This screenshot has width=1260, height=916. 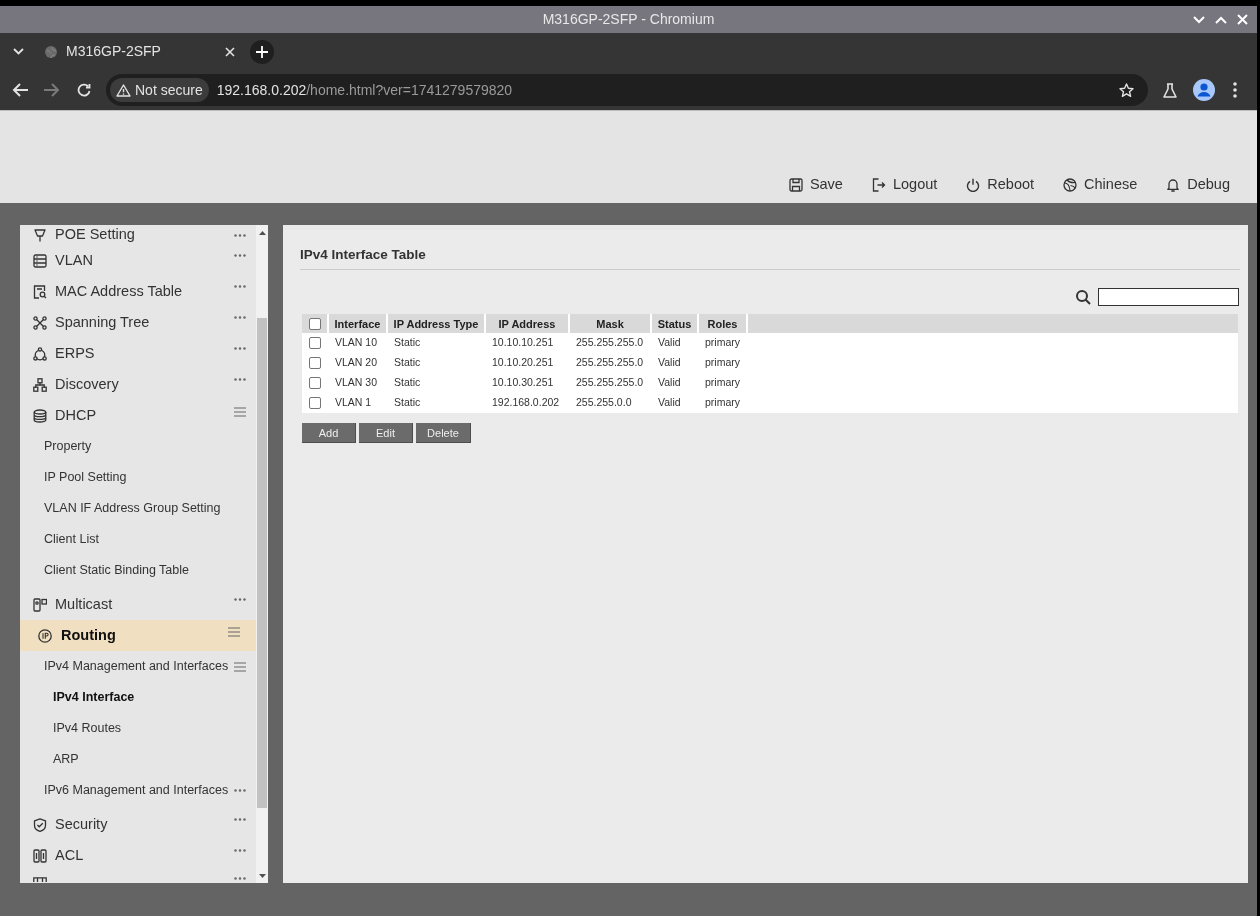 What do you see at coordinates (329, 433) in the screenshot?
I see `action-button: Add` at bounding box center [329, 433].